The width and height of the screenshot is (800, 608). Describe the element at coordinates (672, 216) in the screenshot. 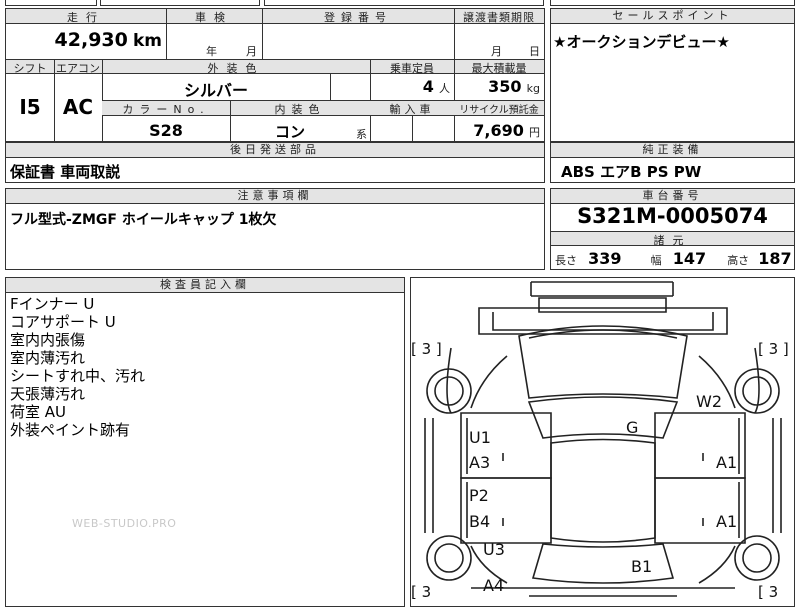

I see `chassis-number: S321M-0005074` at that location.